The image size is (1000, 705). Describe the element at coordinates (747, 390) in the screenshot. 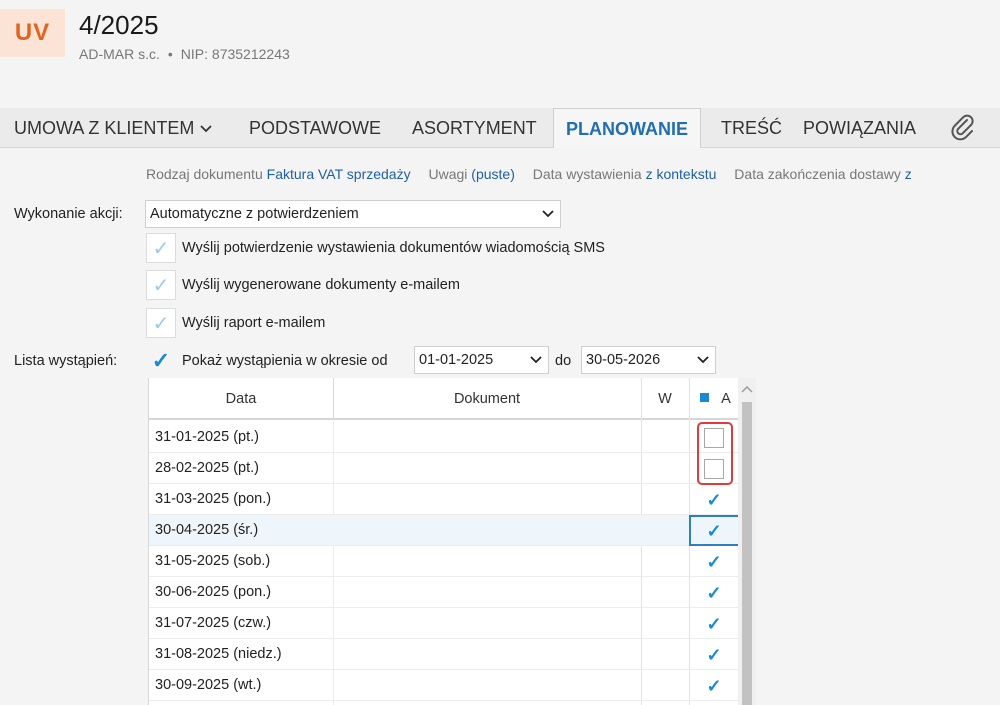

I see `scroll-up-icon` at that location.